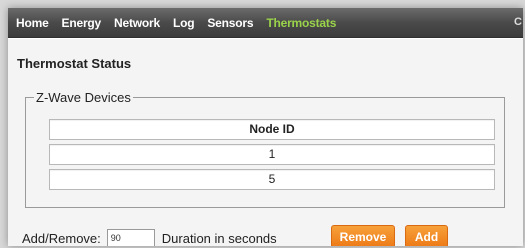 The height and width of the screenshot is (248, 525). What do you see at coordinates (363, 235) in the screenshot?
I see `remove-button: Remove` at bounding box center [363, 235].